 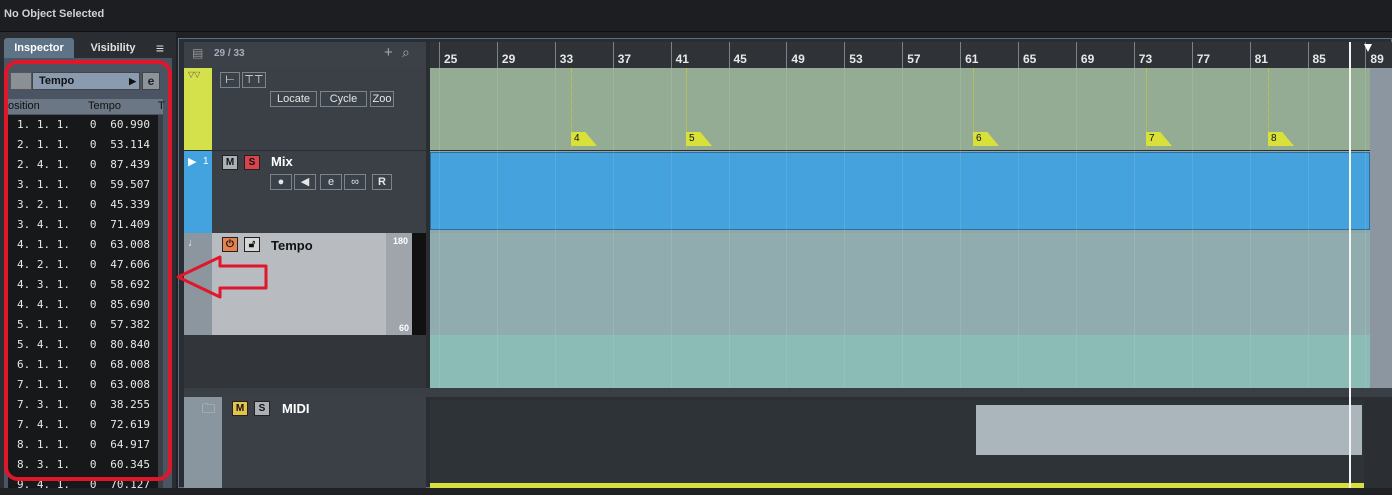 I want to click on note-icon: ♩, so click(x=193, y=243).